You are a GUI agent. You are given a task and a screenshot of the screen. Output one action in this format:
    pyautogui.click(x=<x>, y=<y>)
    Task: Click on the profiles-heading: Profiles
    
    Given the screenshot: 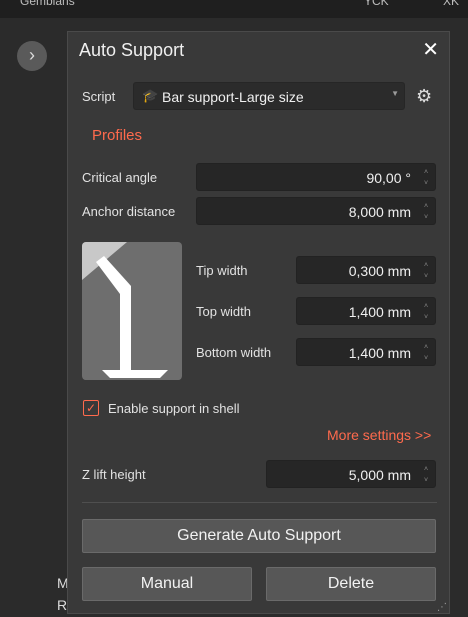 What is the action you would take?
    pyautogui.click(x=117, y=135)
    